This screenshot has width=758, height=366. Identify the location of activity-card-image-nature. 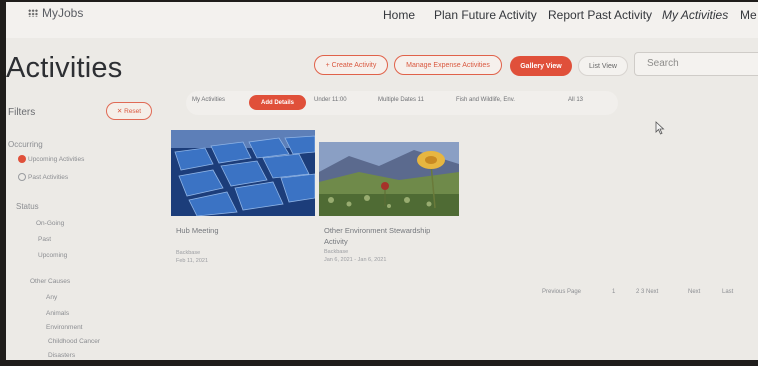
(389, 179).